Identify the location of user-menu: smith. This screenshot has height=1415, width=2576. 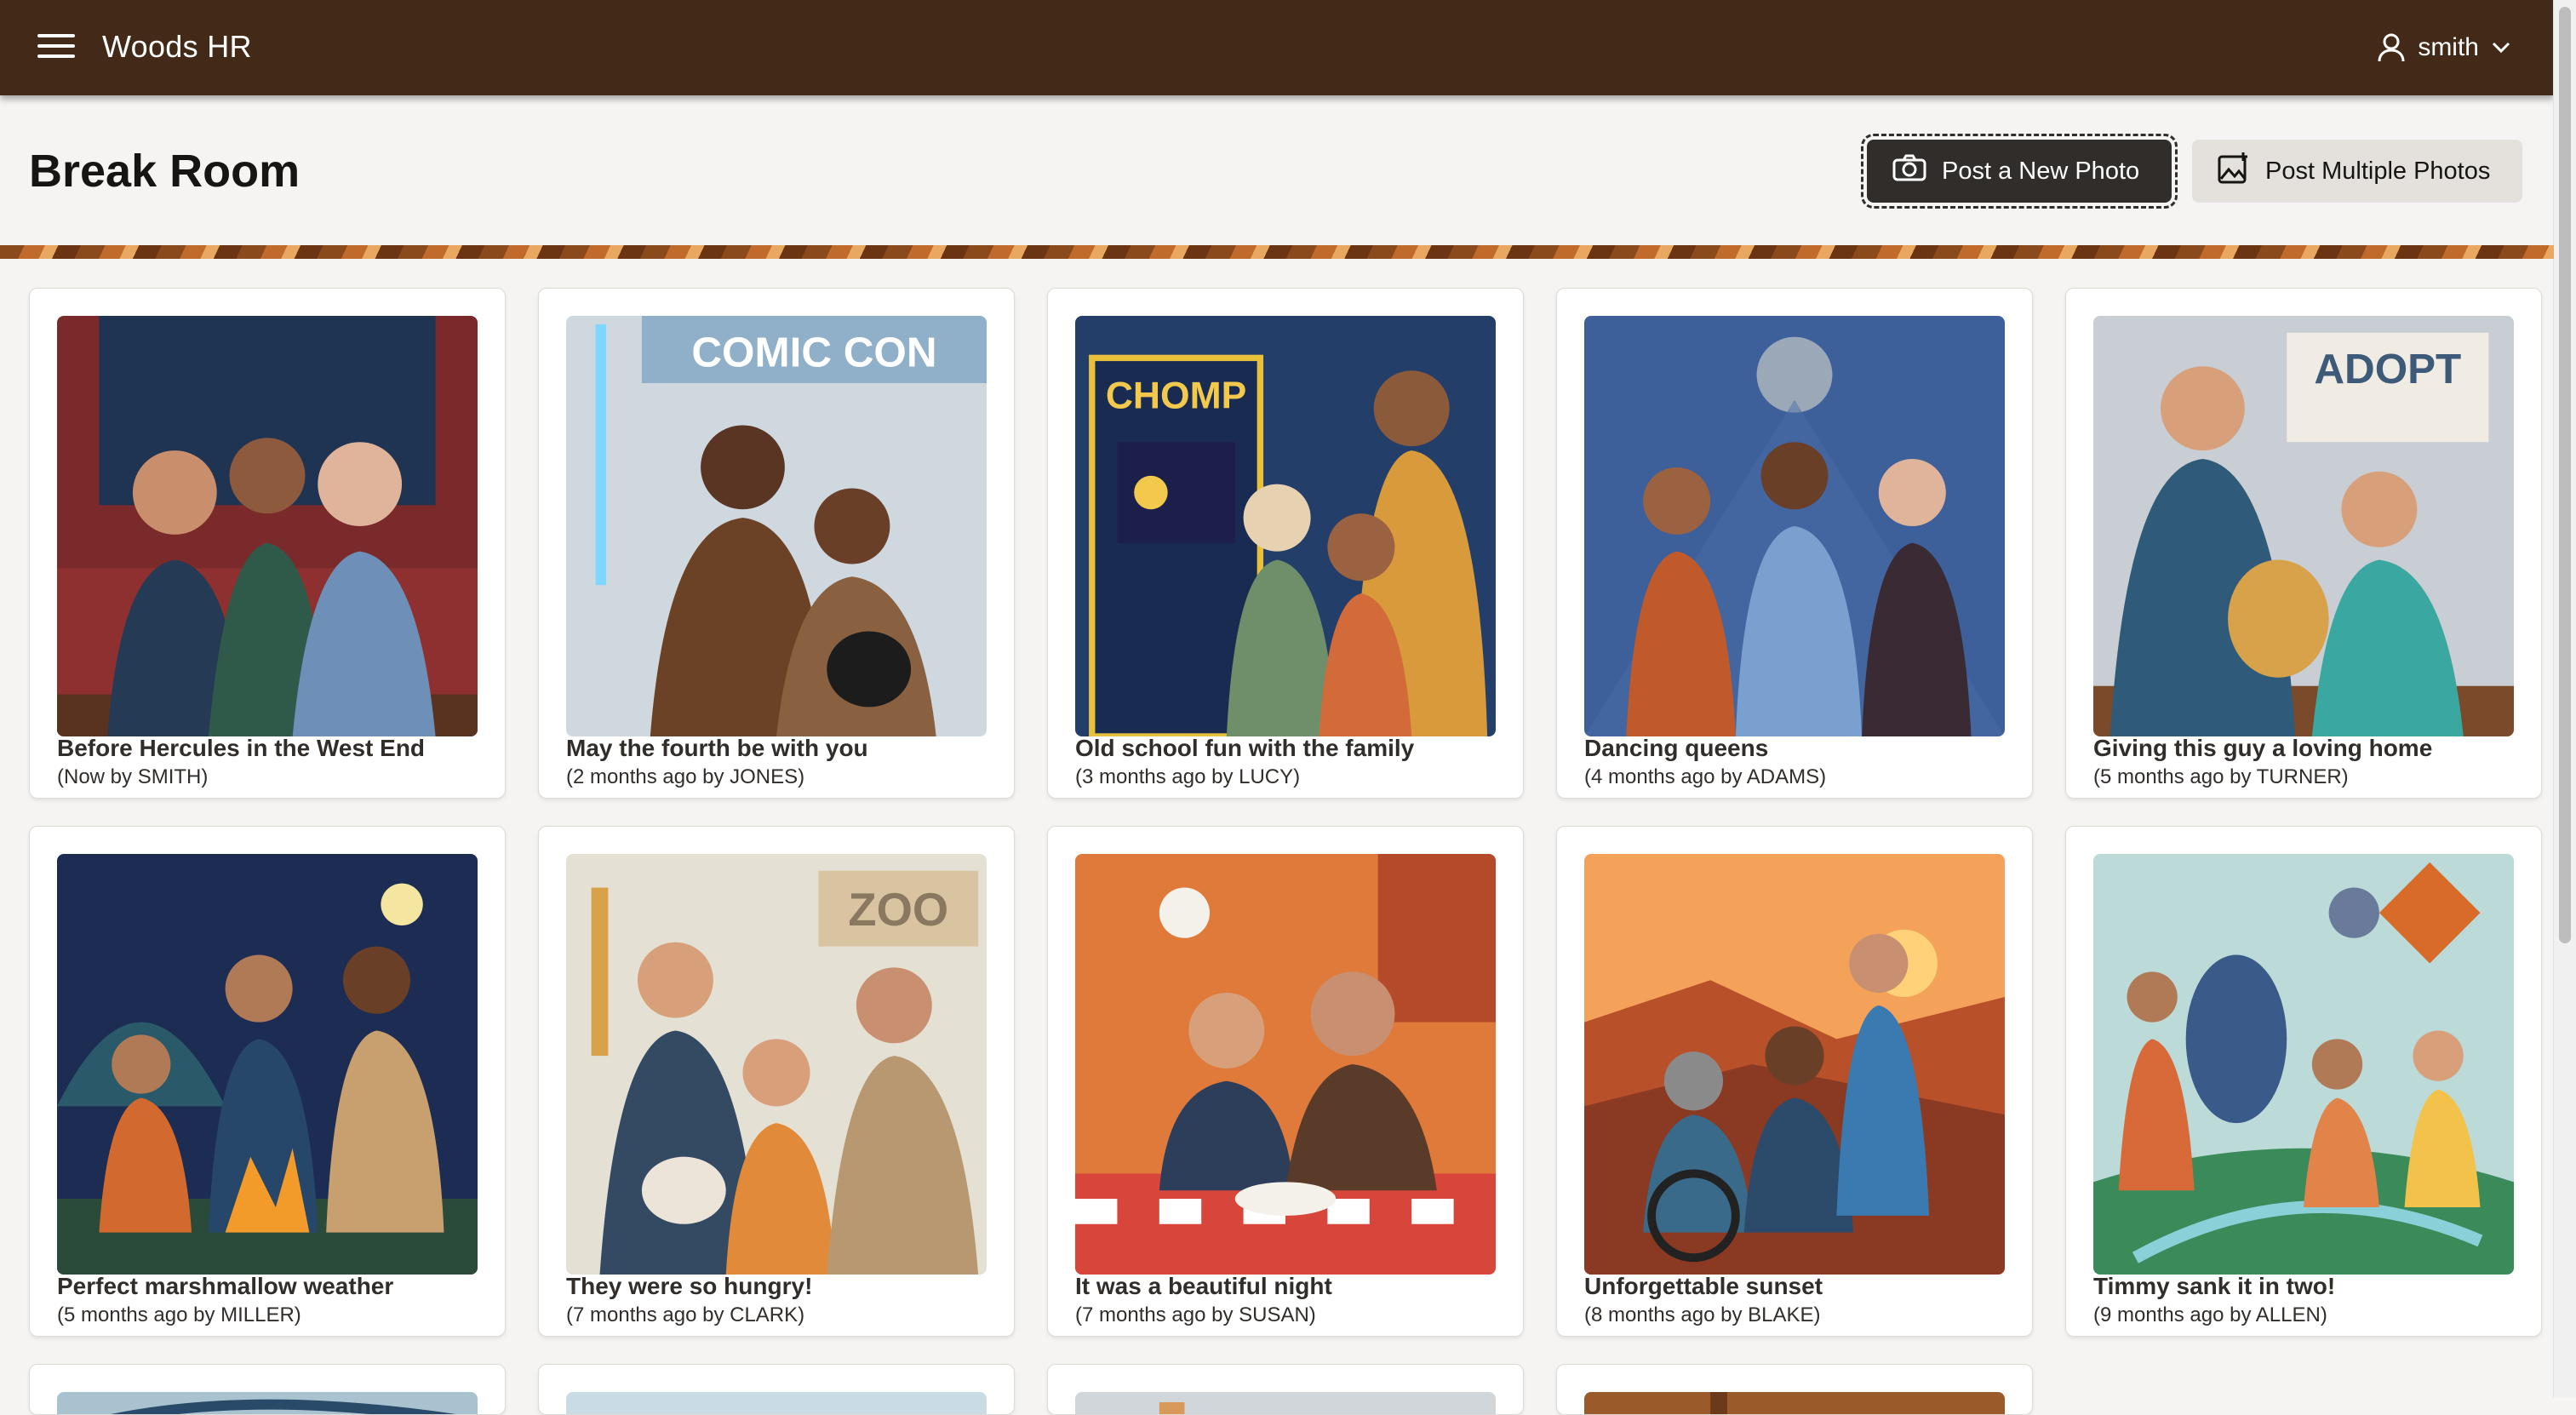
(2444, 47).